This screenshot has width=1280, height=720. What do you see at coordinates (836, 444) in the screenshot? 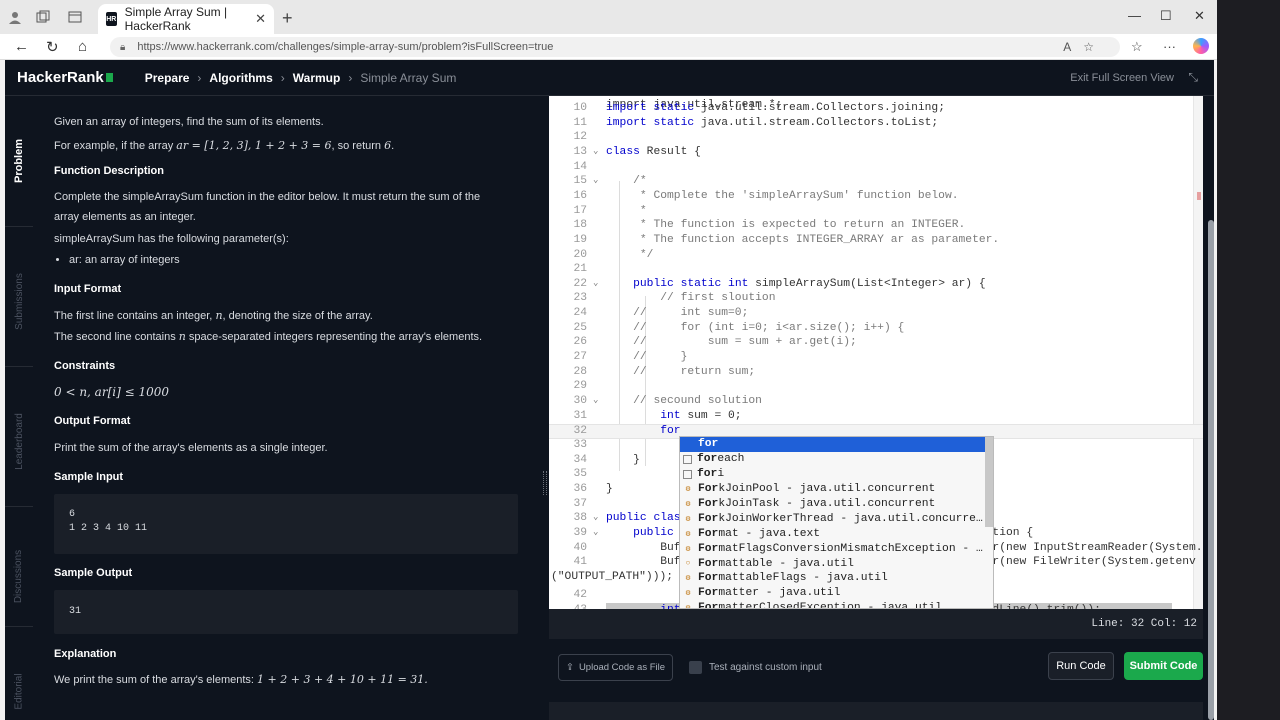
I see `autocomplete-item: for` at bounding box center [836, 444].